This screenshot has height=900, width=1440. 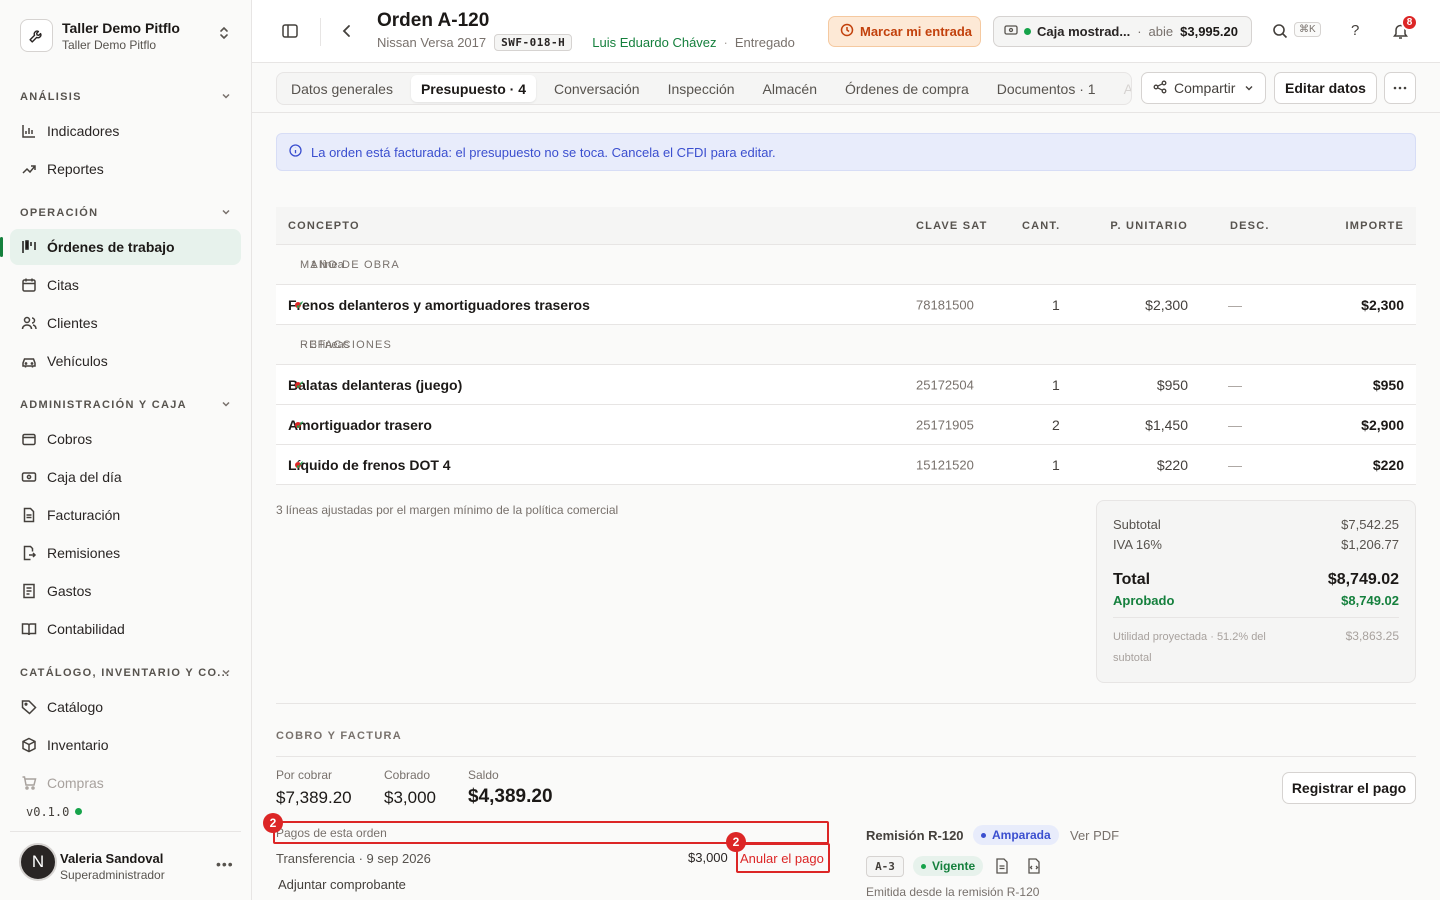 I want to click on help-icon: ?, so click(x=1355, y=30).